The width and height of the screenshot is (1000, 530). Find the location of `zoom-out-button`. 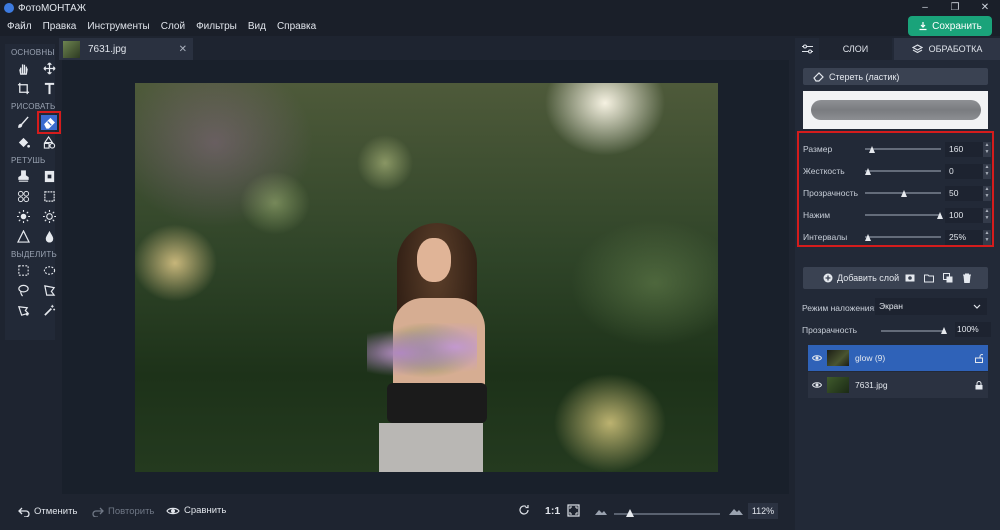

zoom-out-button is located at coordinates (601, 511).